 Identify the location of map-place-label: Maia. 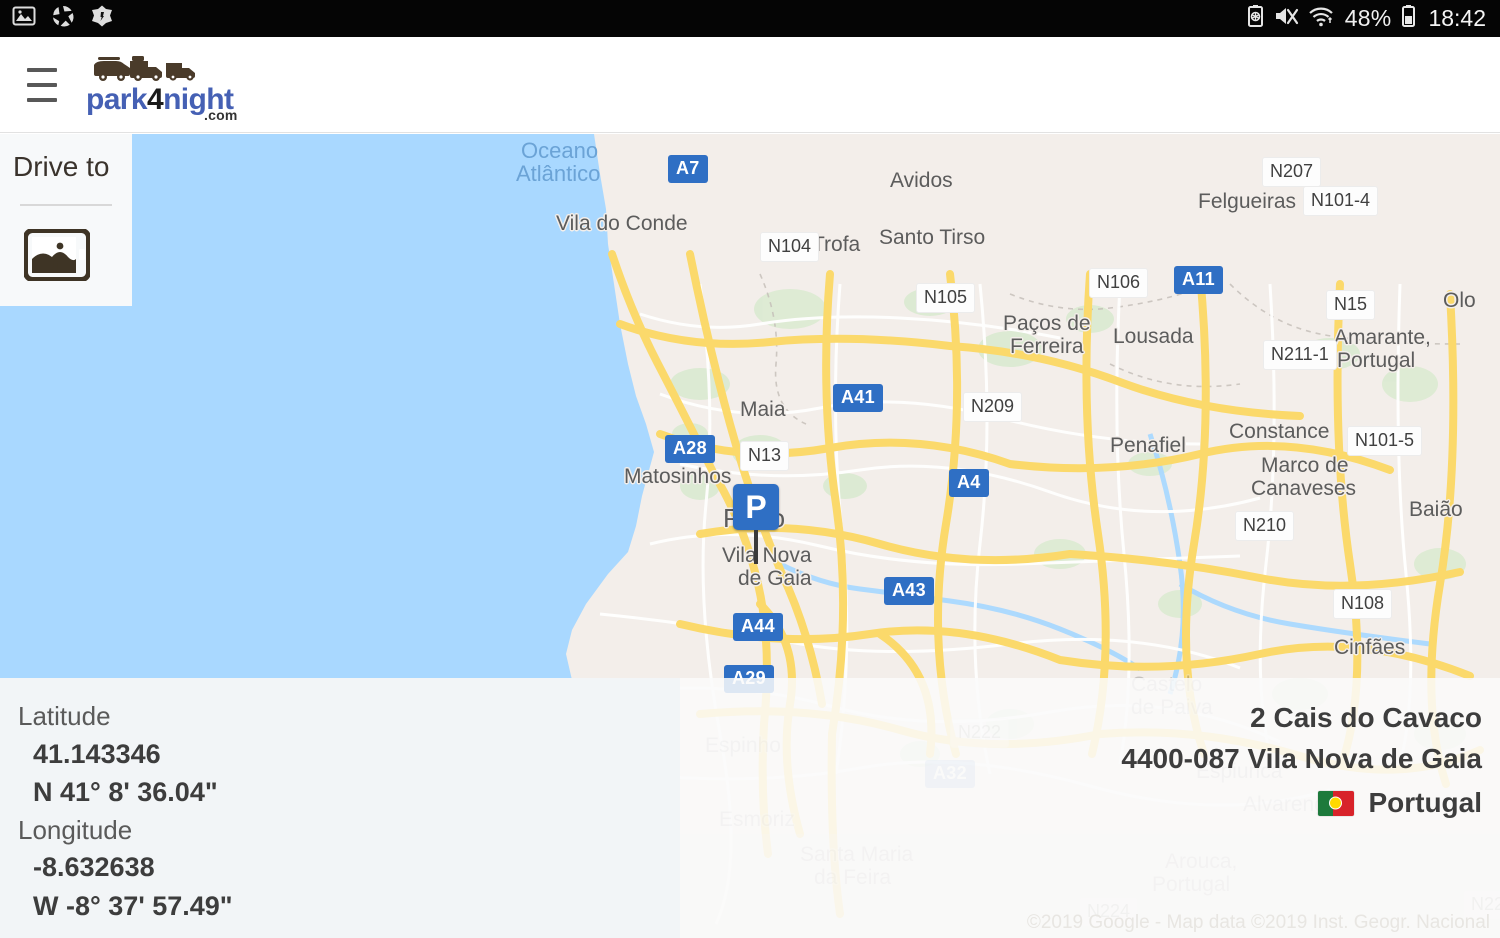
(763, 409).